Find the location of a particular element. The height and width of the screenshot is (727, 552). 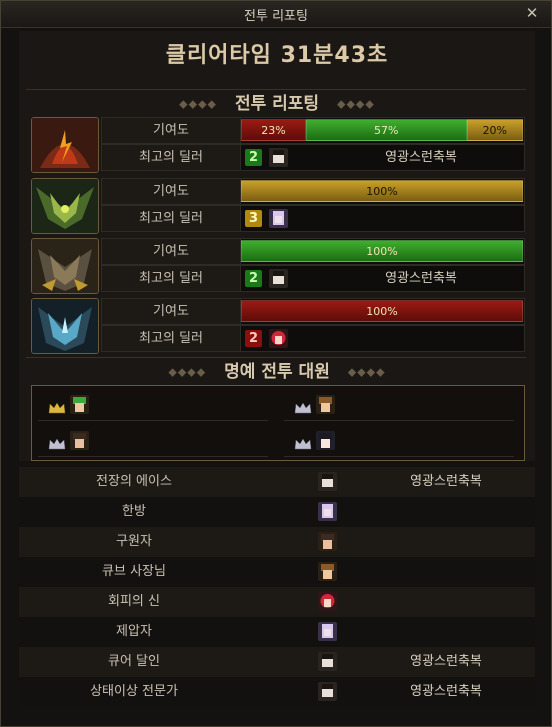

section-report-header: ◆◆◆◆ 전투 리포팅 ◆◆◆◆ is located at coordinates (277, 101).